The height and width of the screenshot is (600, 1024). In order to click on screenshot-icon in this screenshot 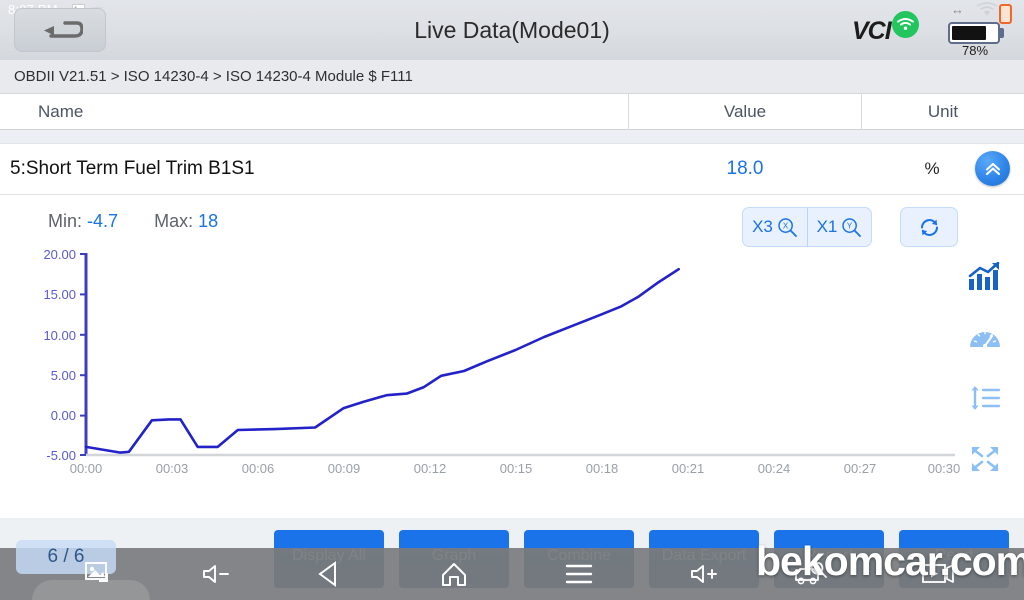, I will do `click(98, 572)`.